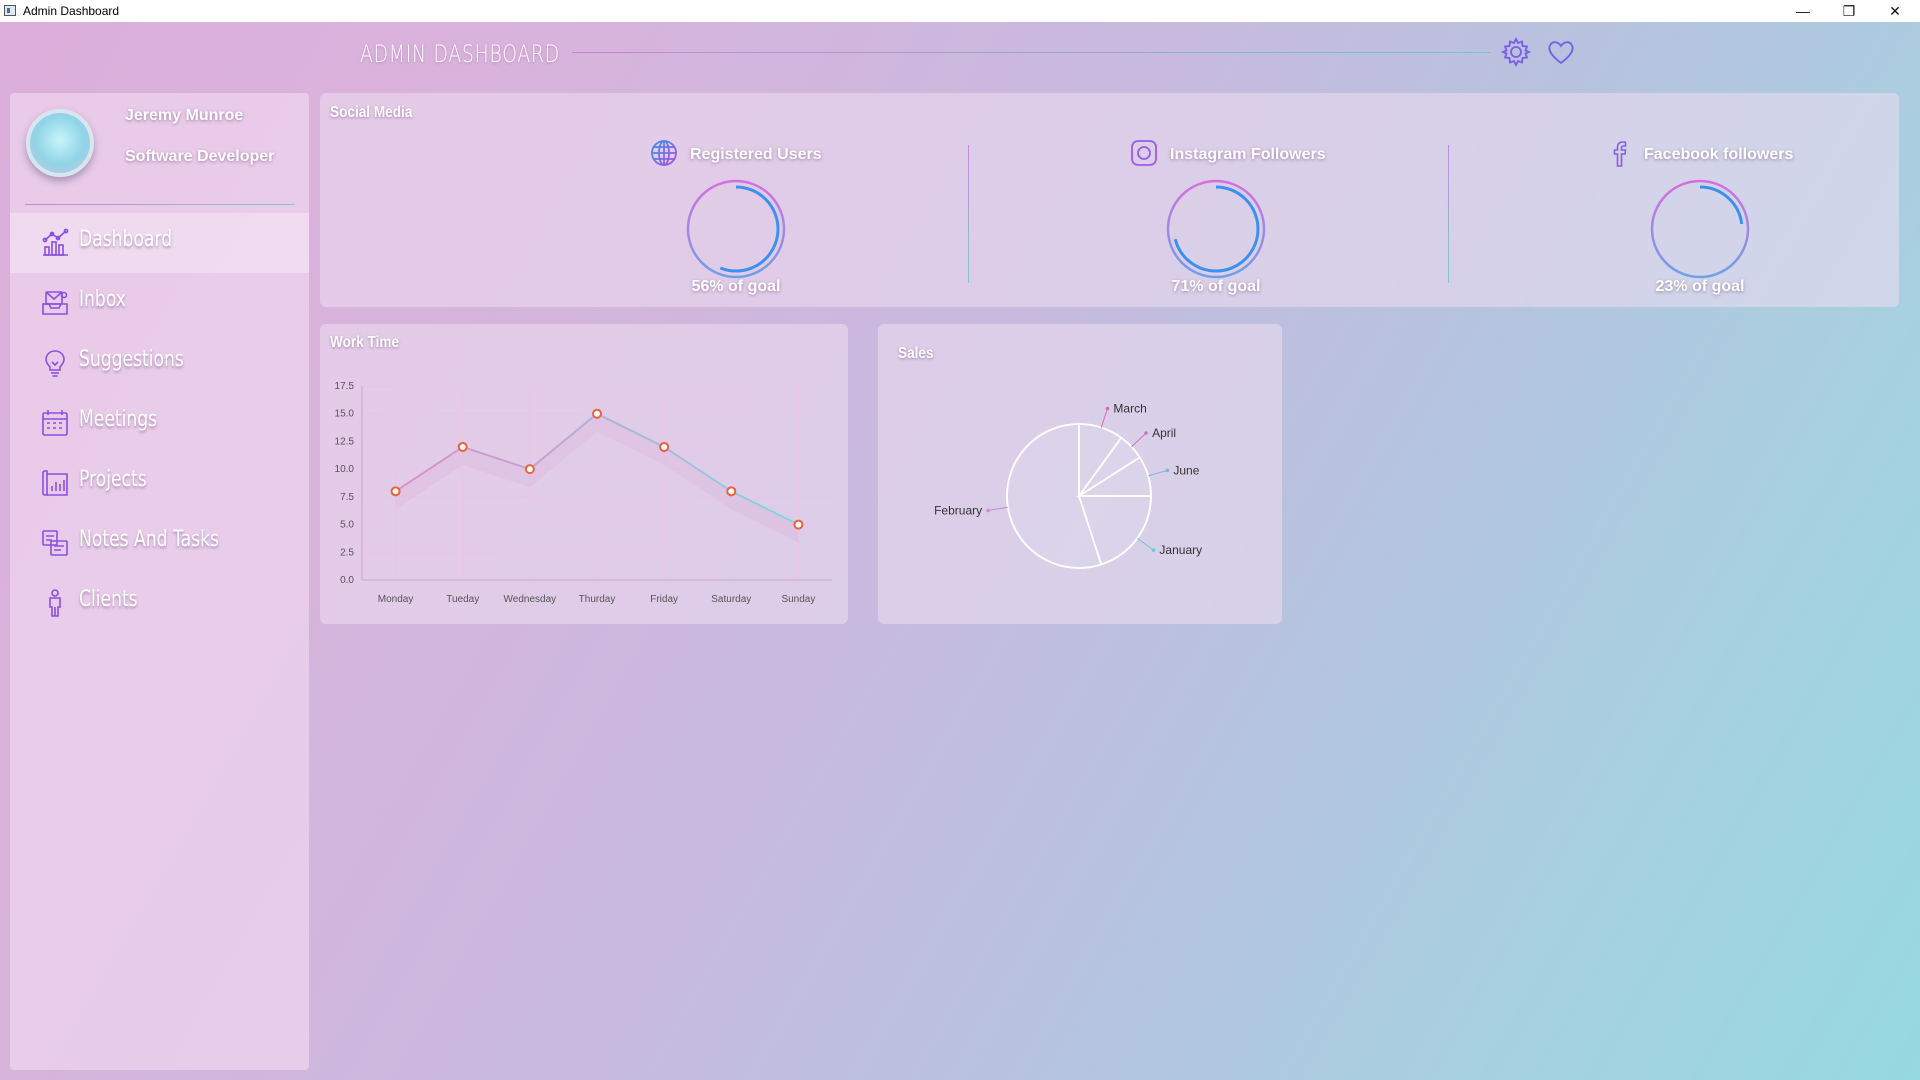 Image resolution: width=1920 pixels, height=1080 pixels. What do you see at coordinates (960, 11) in the screenshot?
I see `window-titlebar: Admin Dashboard — ❐ ✕` at bounding box center [960, 11].